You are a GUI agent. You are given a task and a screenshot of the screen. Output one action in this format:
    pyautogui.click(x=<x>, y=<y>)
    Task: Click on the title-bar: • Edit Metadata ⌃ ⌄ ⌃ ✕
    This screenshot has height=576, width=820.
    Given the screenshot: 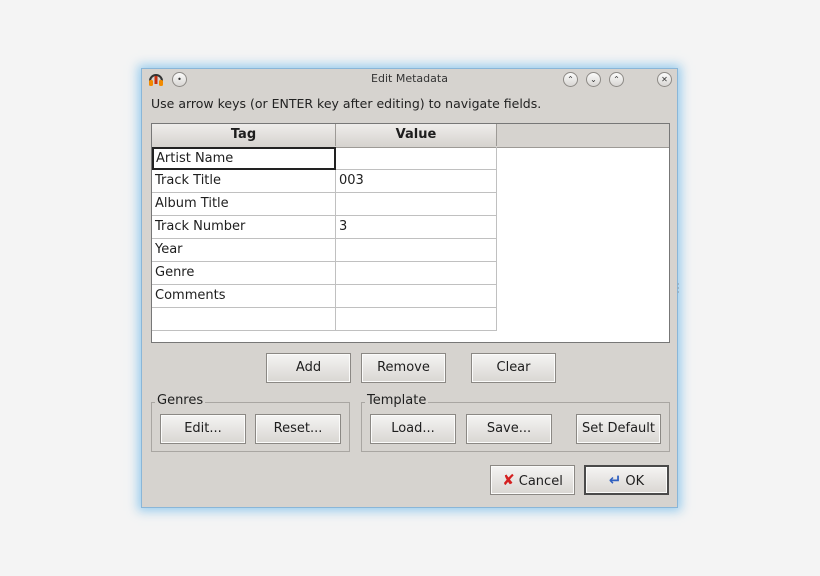 What is the action you would take?
    pyautogui.click(x=409, y=79)
    